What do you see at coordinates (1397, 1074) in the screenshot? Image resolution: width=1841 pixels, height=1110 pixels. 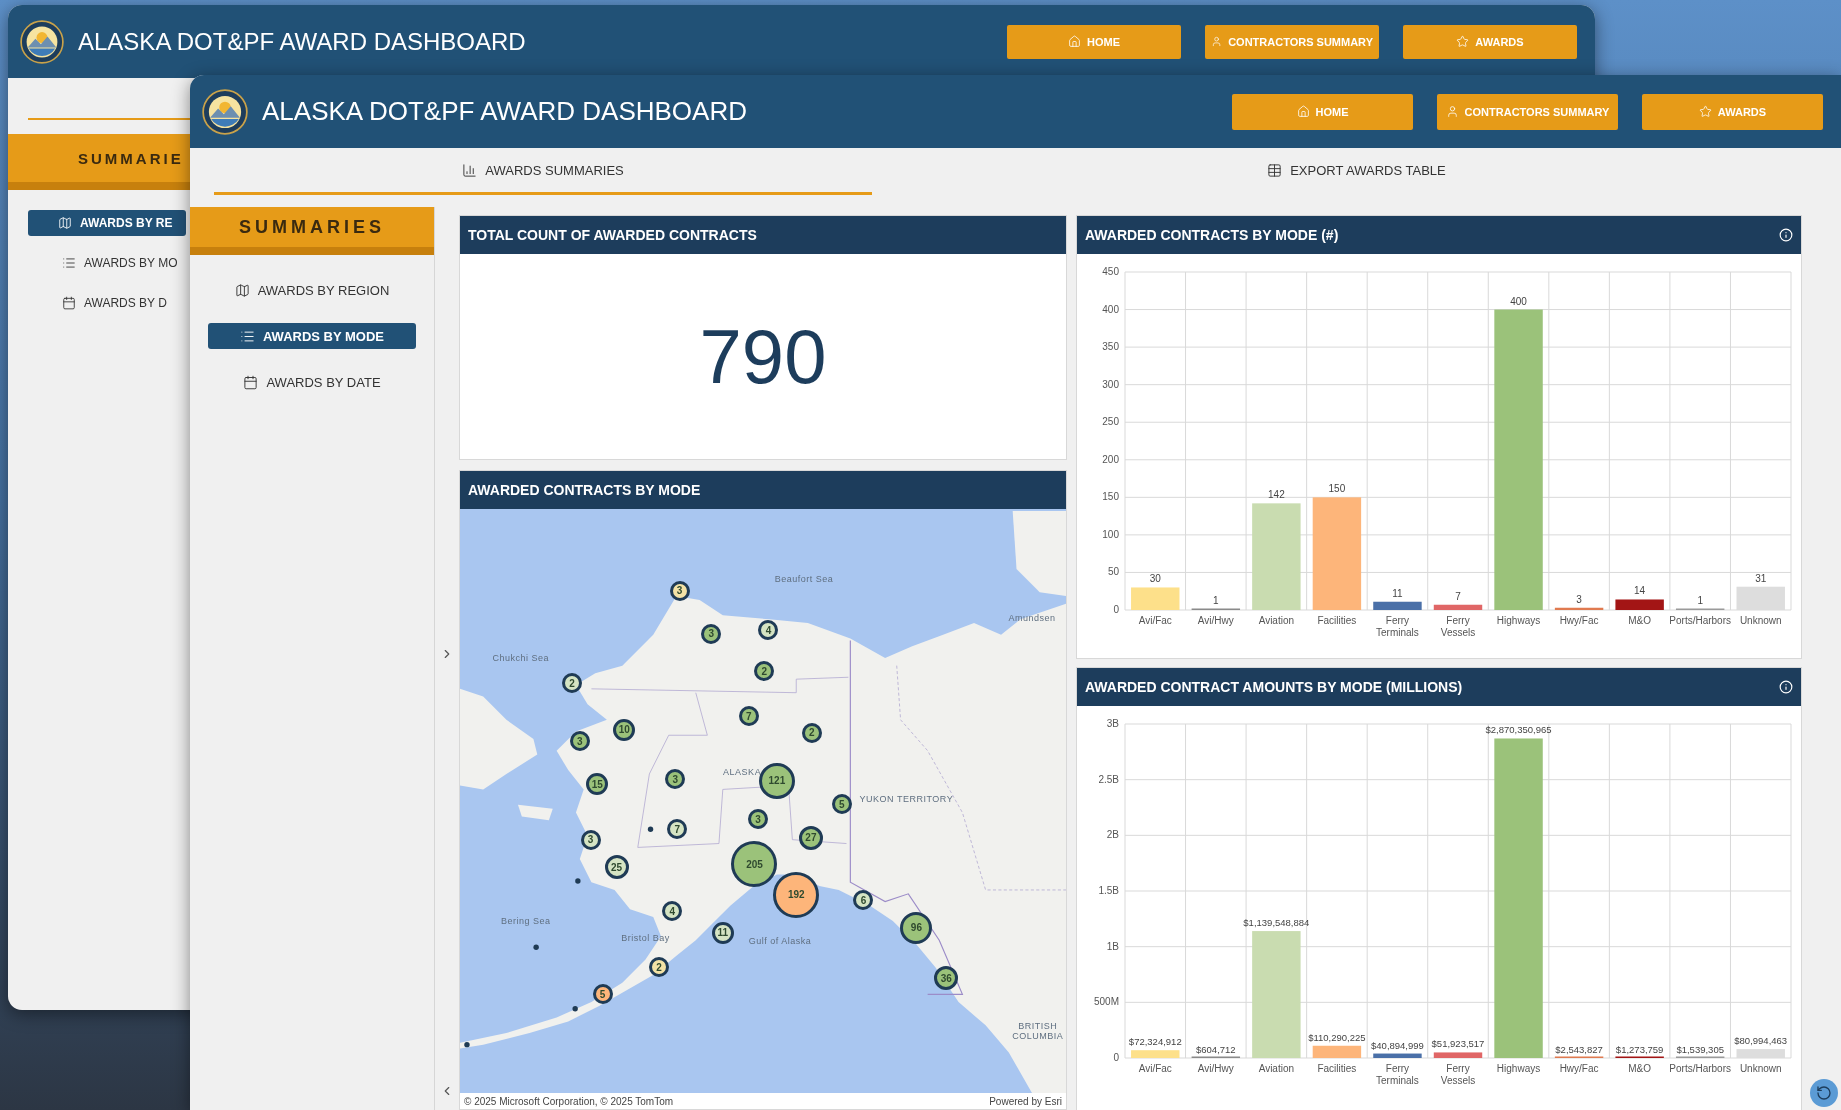 I see `category-label: Ferry Terminals` at bounding box center [1397, 1074].